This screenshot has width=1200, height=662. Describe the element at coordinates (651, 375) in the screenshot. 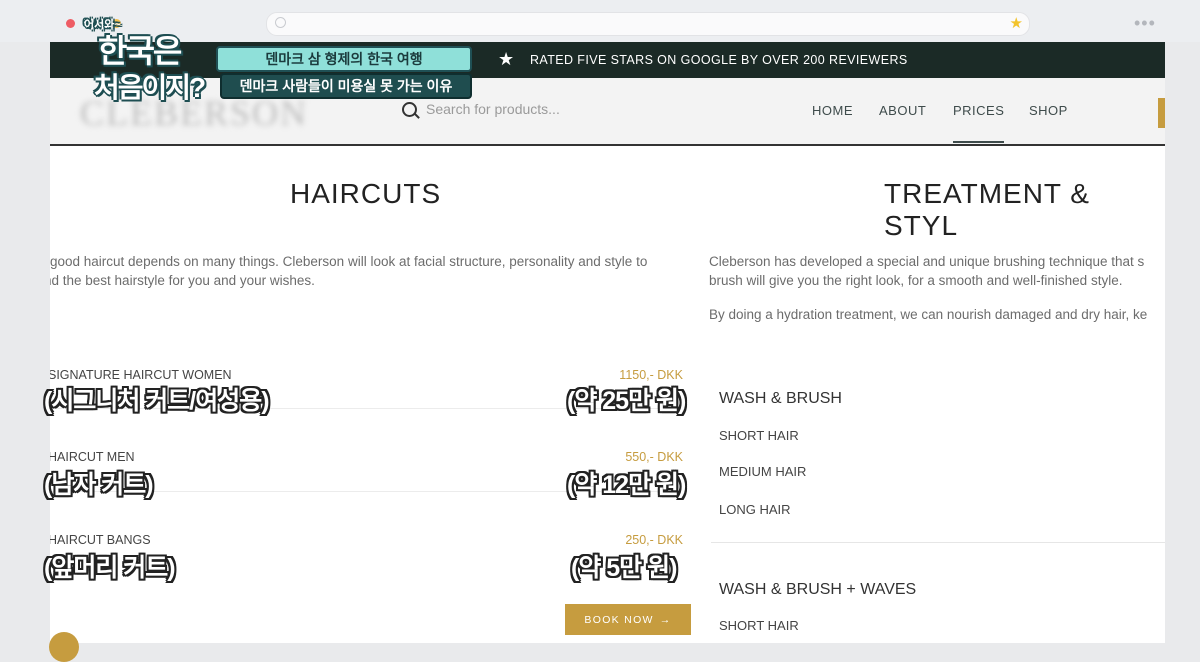

I see `service-price: 1150,- DKK` at that location.